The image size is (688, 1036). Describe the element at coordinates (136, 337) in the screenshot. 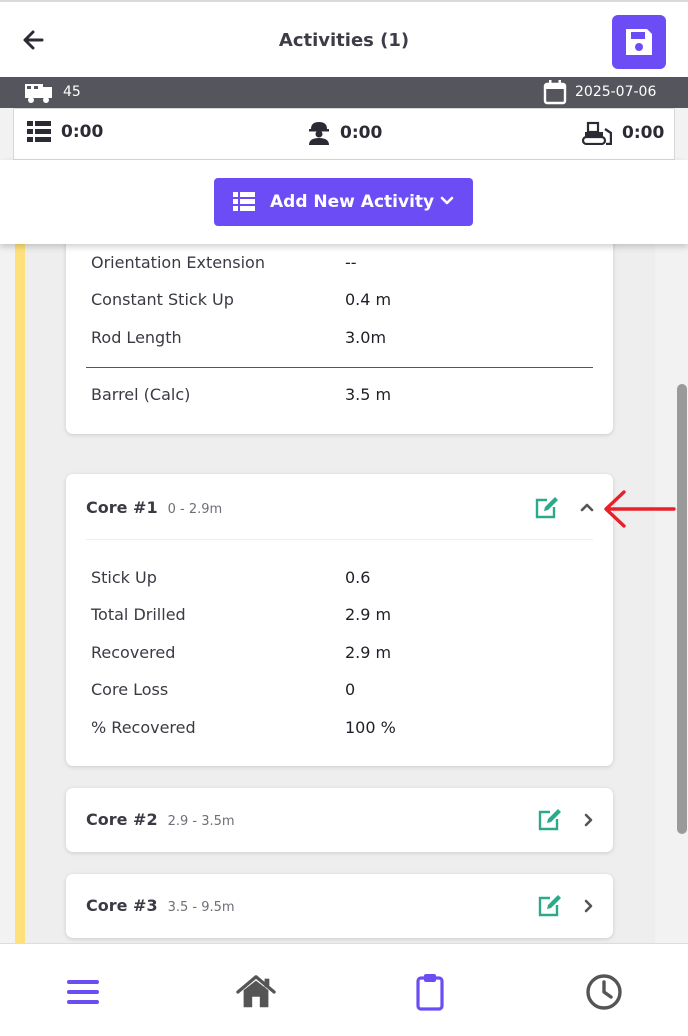

I see `row-label: Rod Length` at that location.